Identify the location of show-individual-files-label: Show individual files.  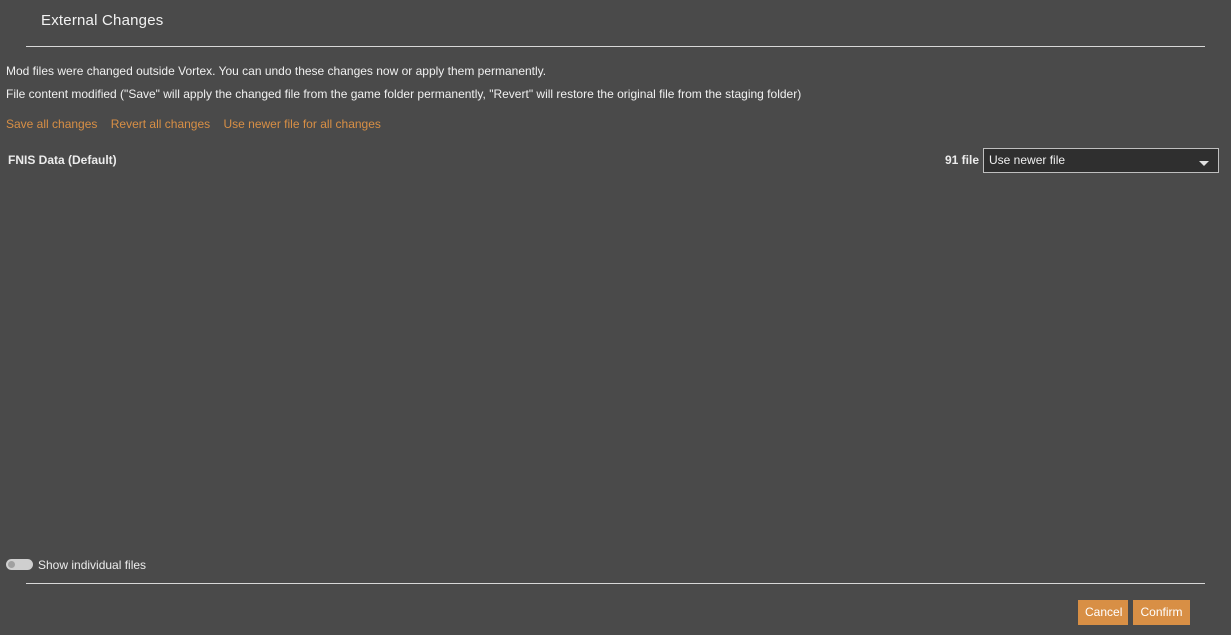
(92, 565).